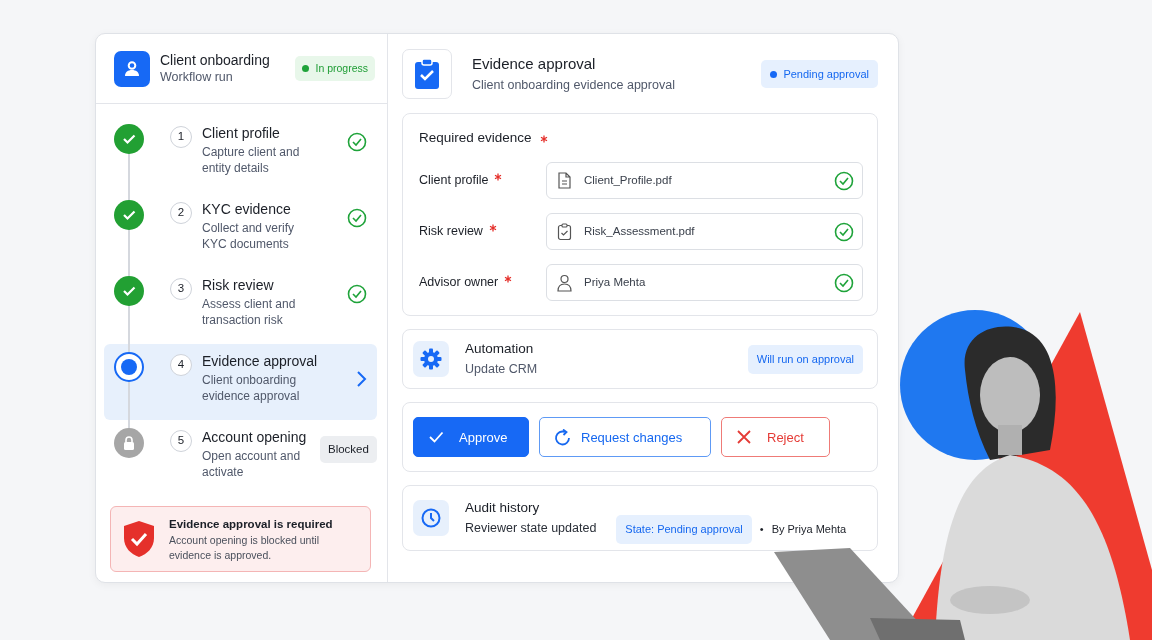 This screenshot has height=640, width=1152. I want to click on workflow-title: Client onboarding, so click(215, 60).